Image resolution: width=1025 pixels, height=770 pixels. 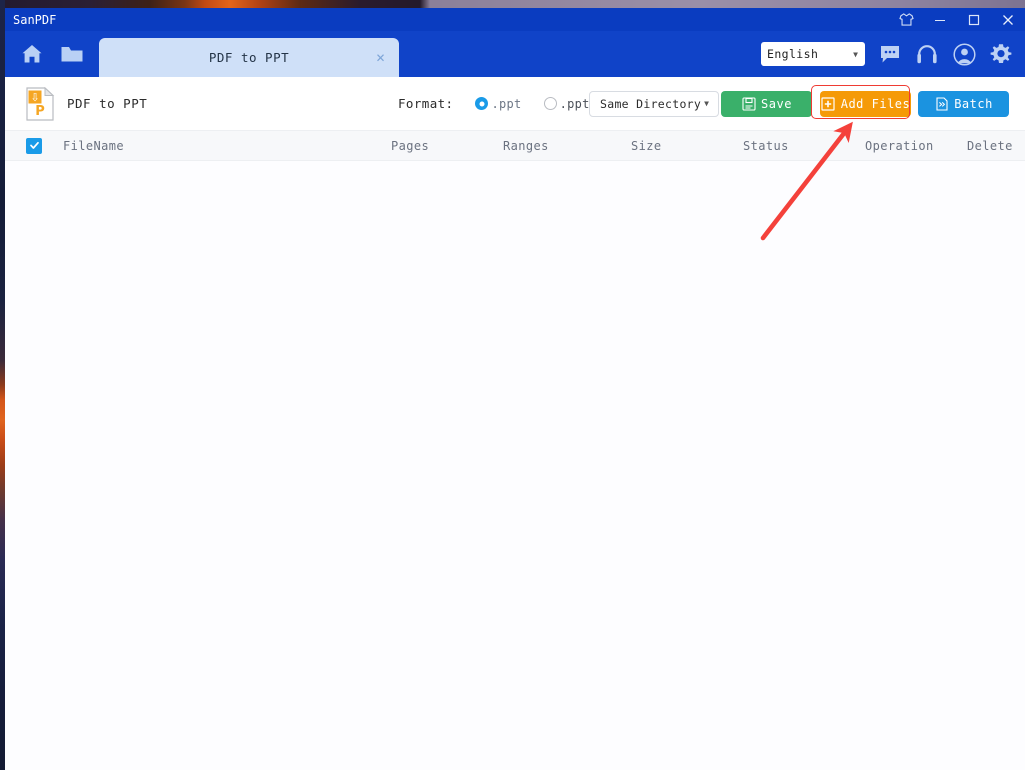 What do you see at coordinates (973, 103) in the screenshot?
I see `batch-label: Batch` at bounding box center [973, 103].